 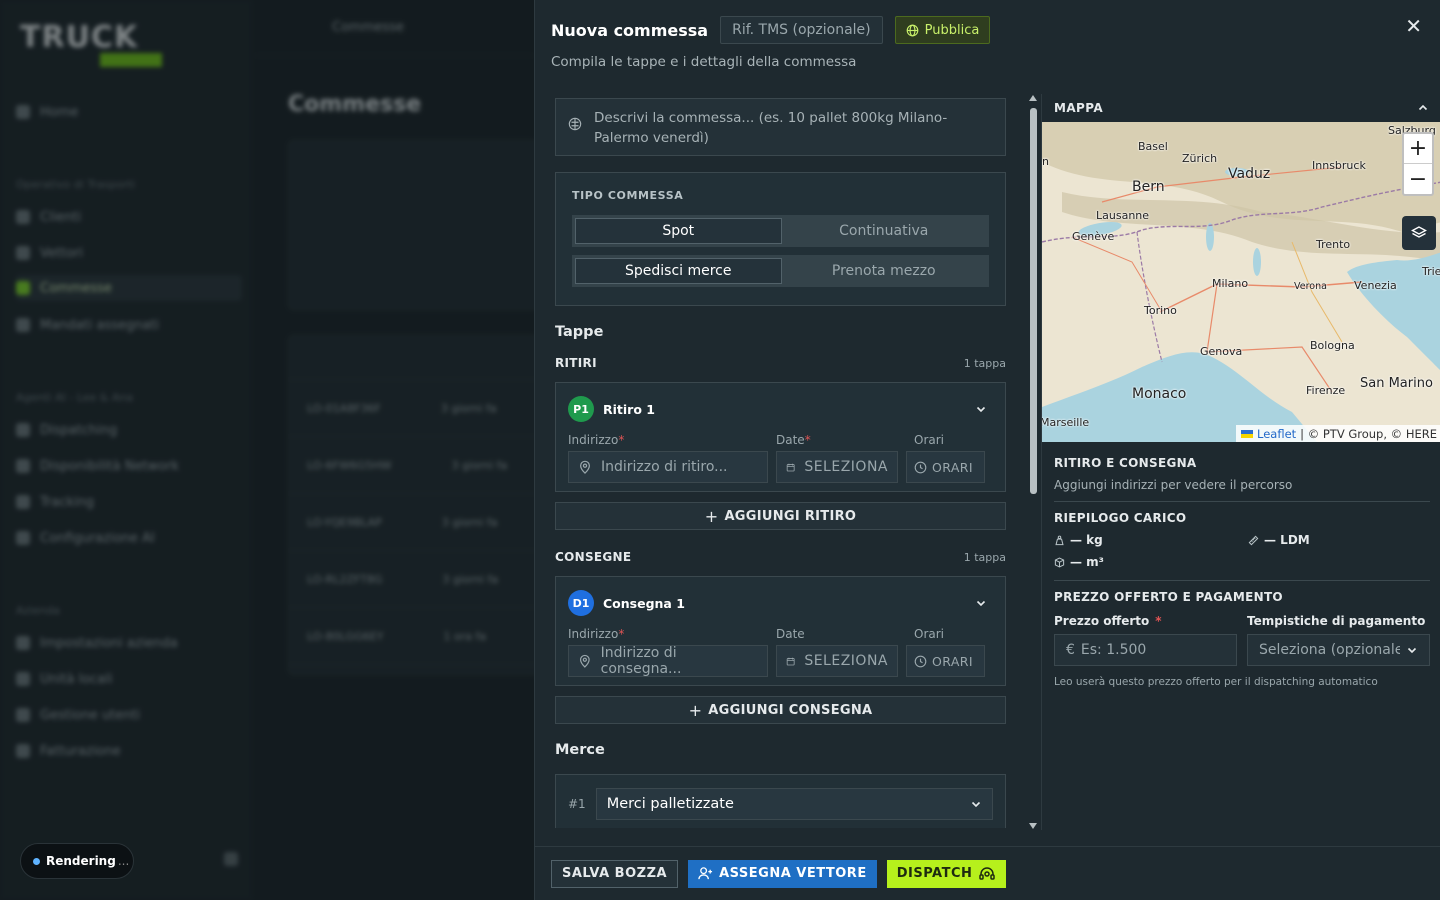 What do you see at coordinates (36, 861) in the screenshot?
I see `status-dot` at bounding box center [36, 861].